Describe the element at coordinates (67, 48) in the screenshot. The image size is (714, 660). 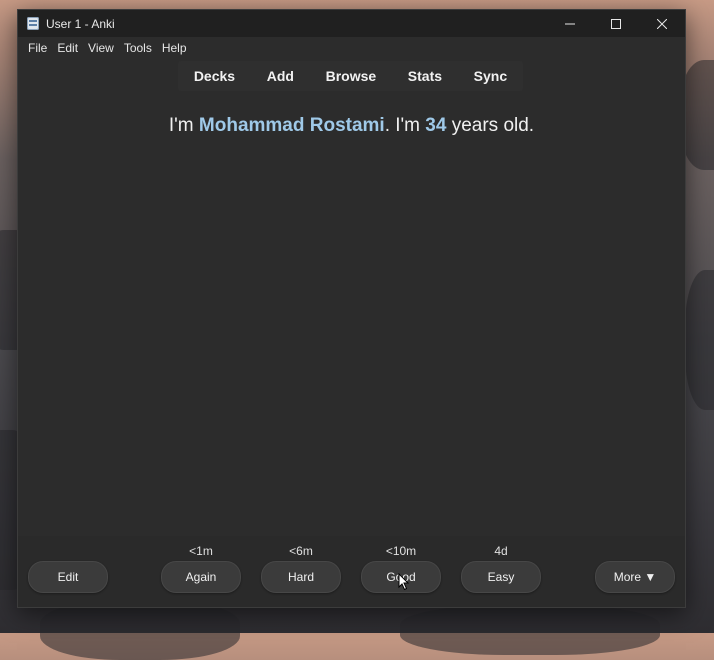
I see `menu-edit: Edit` at that location.